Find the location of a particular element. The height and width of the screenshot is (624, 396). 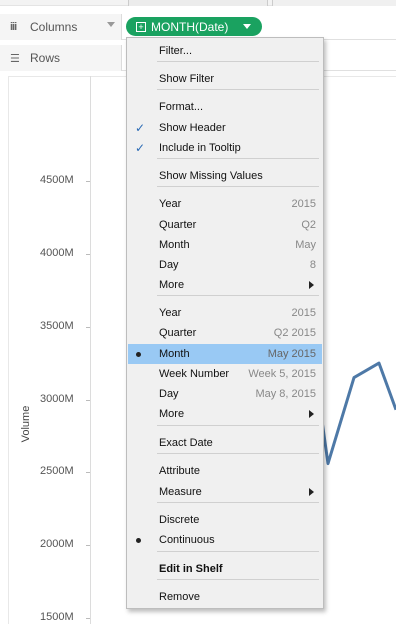

menu-item-value: May 8, 2015 is located at coordinates (285, 394).